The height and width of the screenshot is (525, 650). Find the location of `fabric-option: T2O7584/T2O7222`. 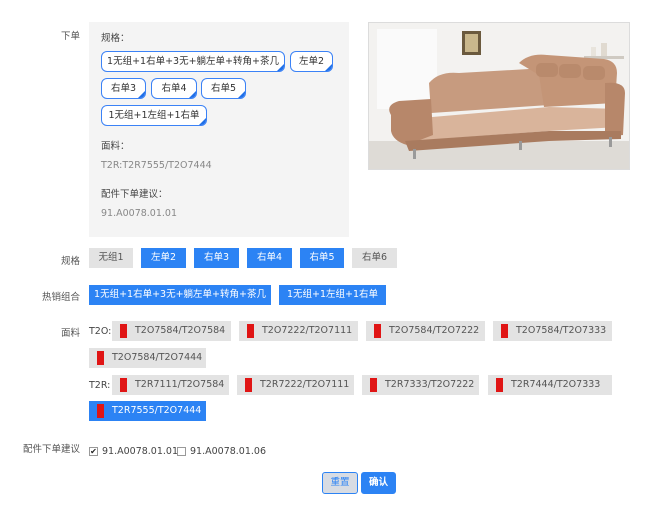

fabric-option: T2O7584/T2O7222 is located at coordinates (425, 331).